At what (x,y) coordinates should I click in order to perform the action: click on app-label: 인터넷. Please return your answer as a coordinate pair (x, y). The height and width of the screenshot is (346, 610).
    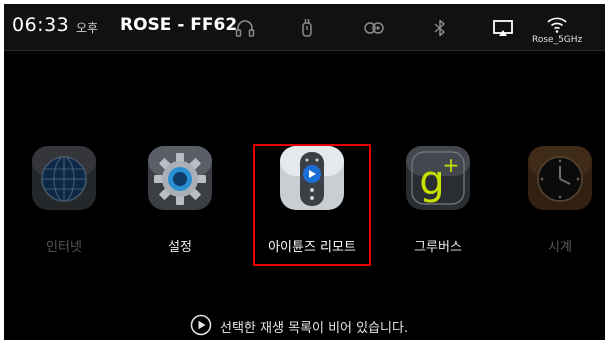
    Looking at the image, I should click on (64, 247).